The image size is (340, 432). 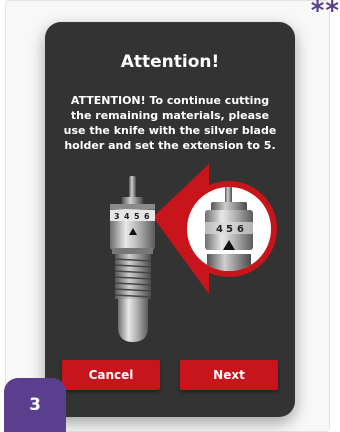 I want to click on knife-thread, so click(x=133, y=276).